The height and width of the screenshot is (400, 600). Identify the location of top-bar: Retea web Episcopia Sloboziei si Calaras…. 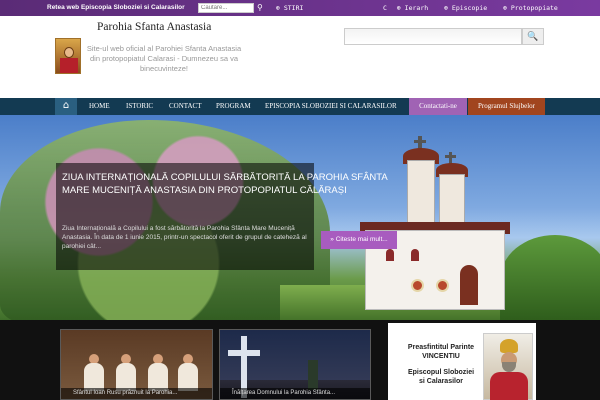
(300, 8).